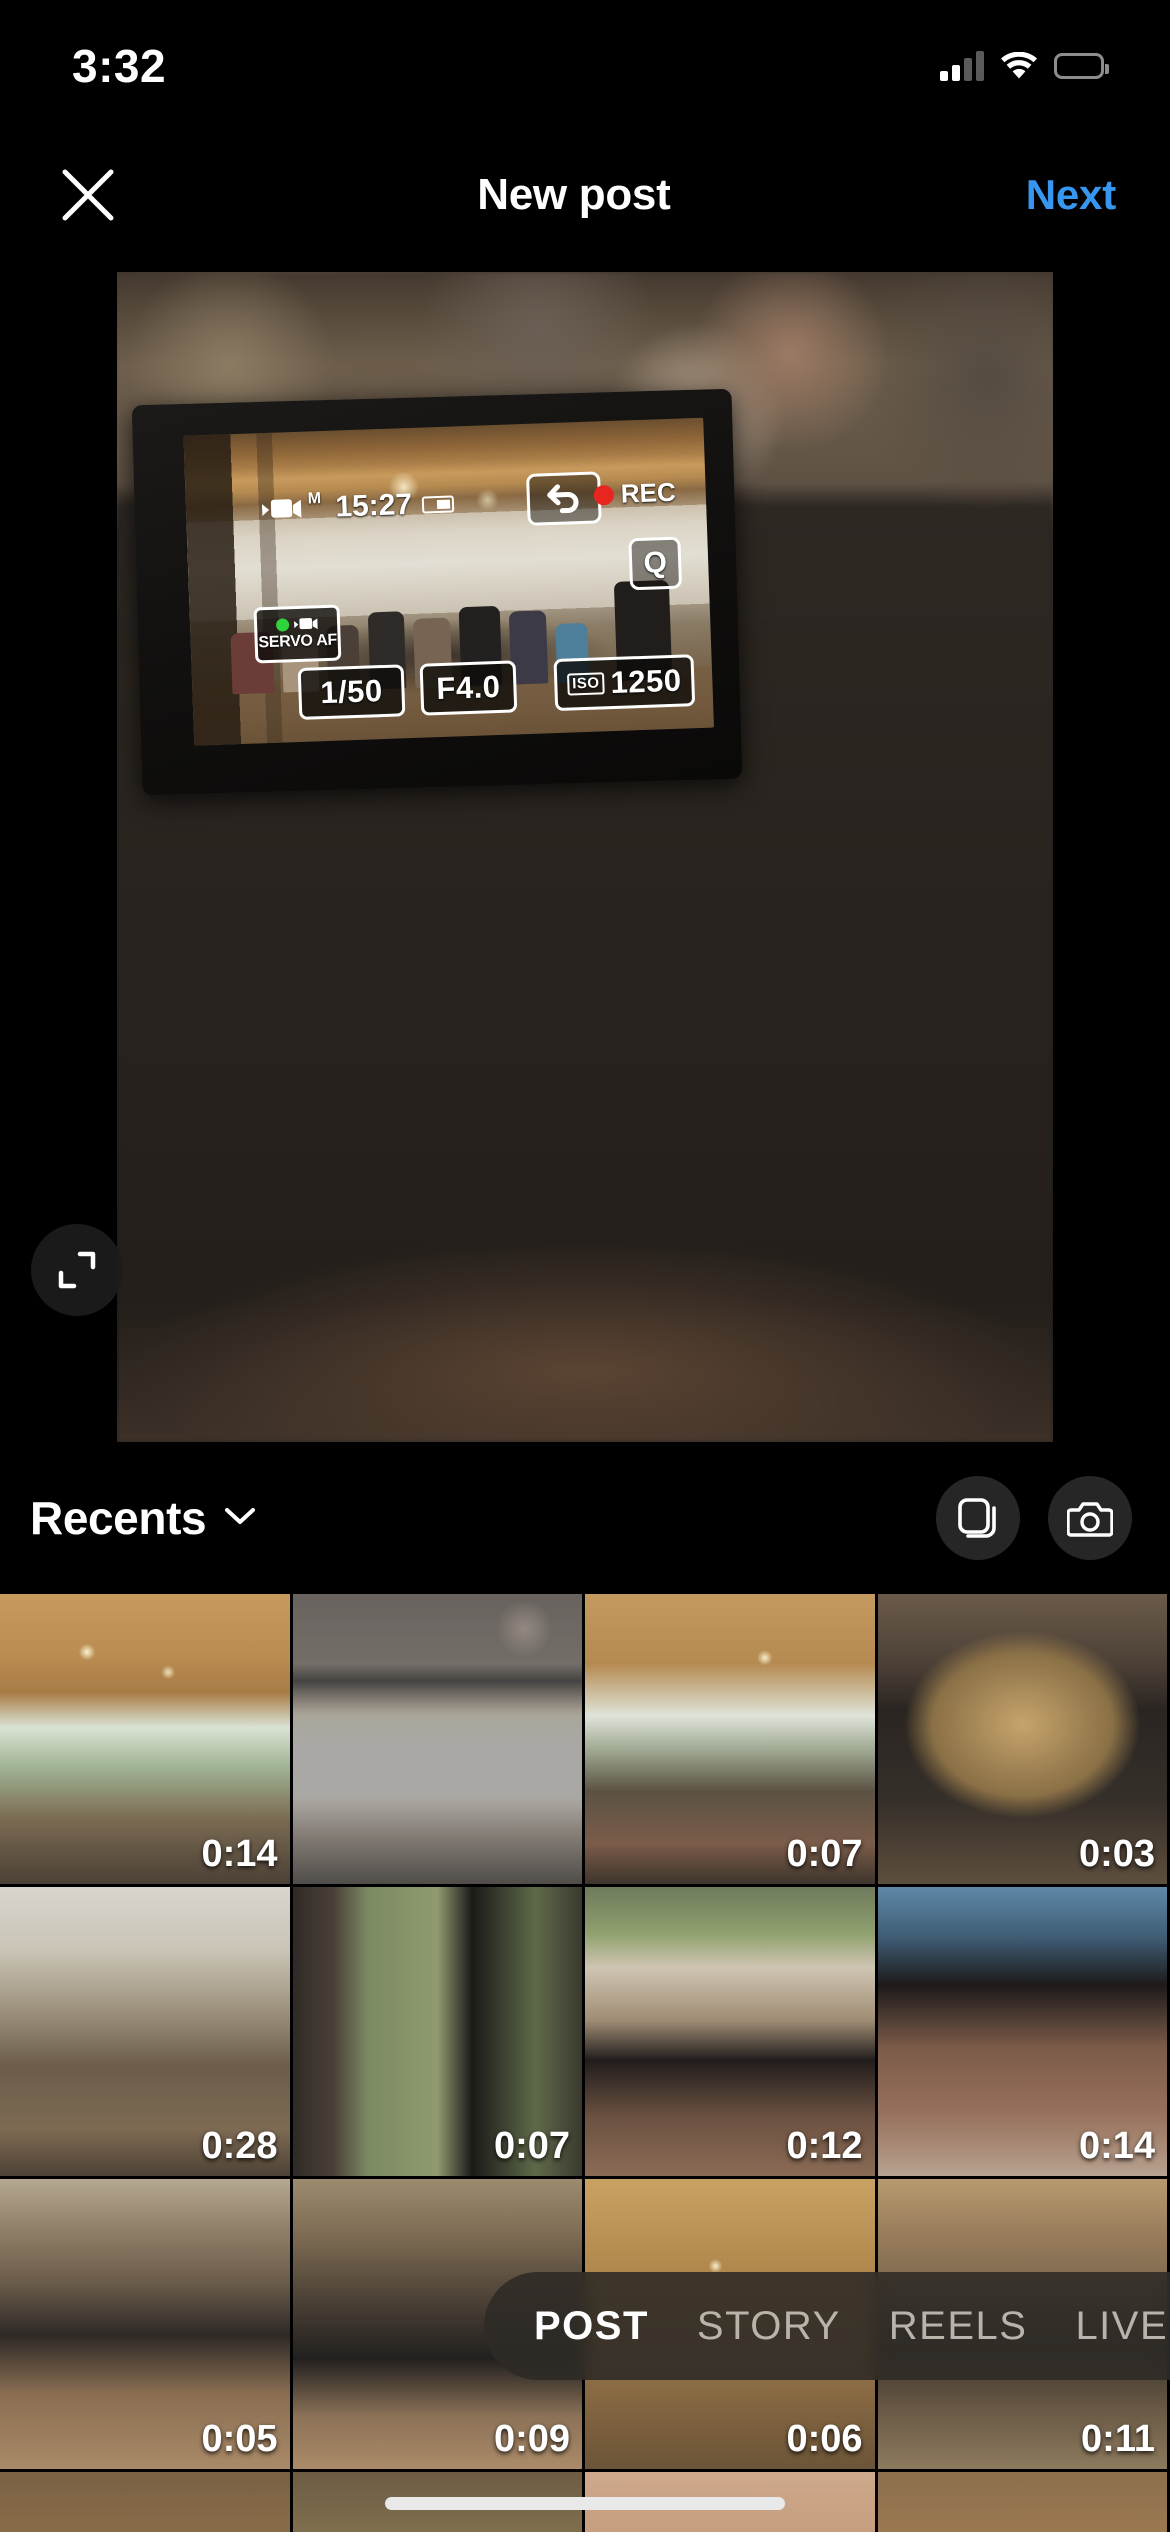  I want to click on camera-servo-af-badge: SERVO AF, so click(297, 634).